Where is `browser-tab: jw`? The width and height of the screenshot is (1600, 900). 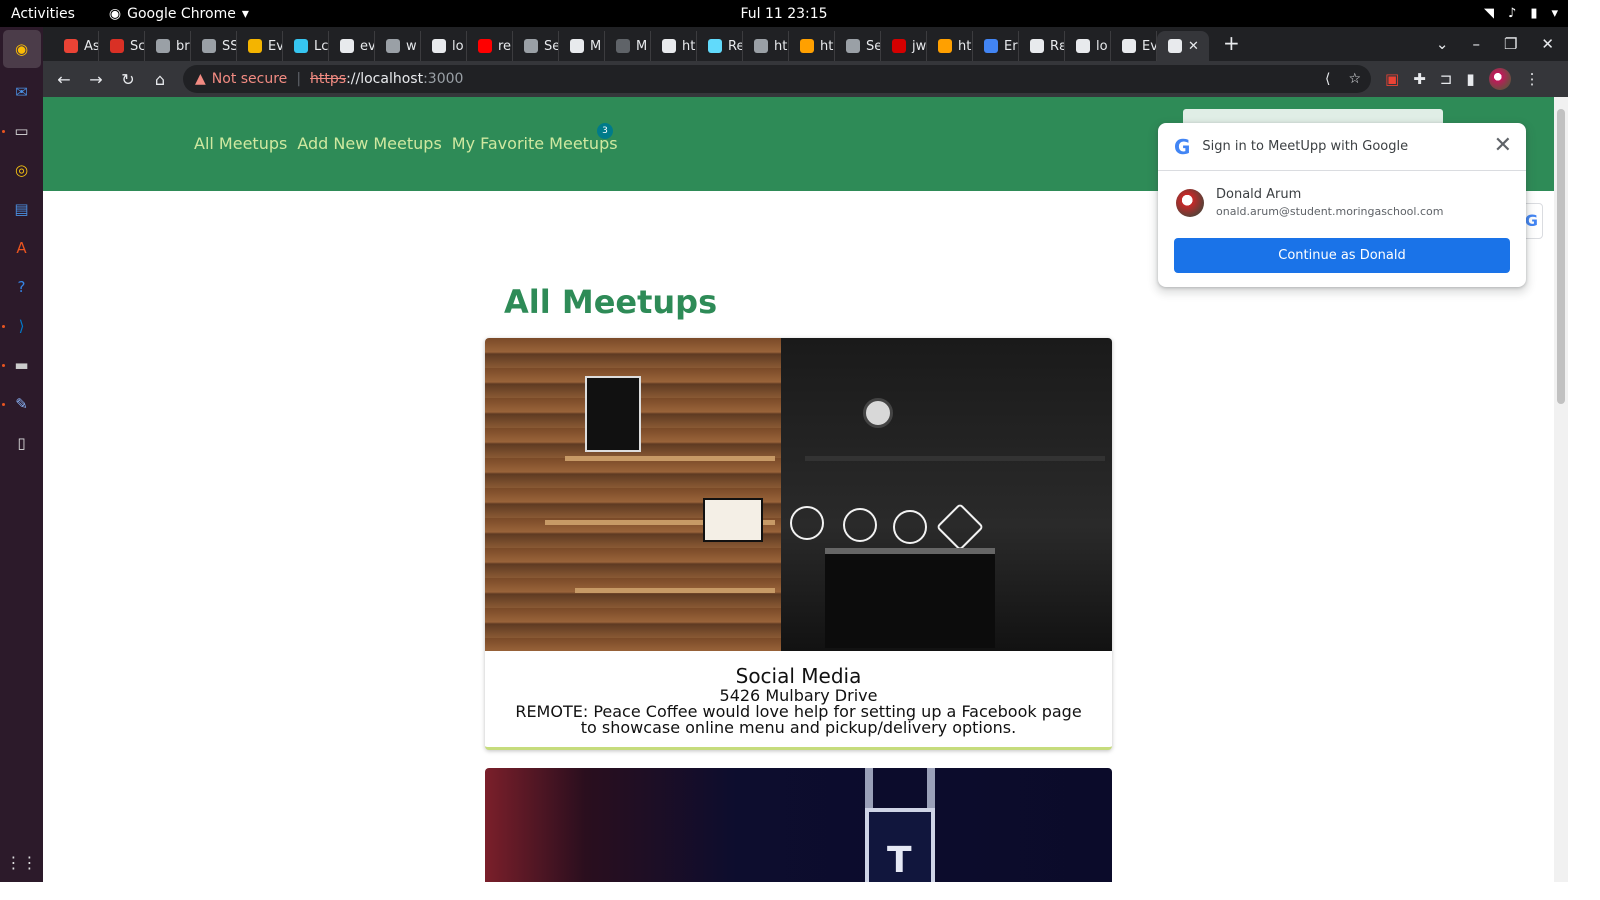
browser-tab: jw is located at coordinates (904, 46).